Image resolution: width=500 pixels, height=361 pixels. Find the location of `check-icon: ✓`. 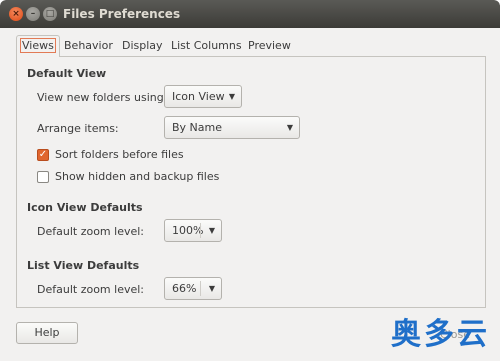

check-icon: ✓ is located at coordinates (43, 154).